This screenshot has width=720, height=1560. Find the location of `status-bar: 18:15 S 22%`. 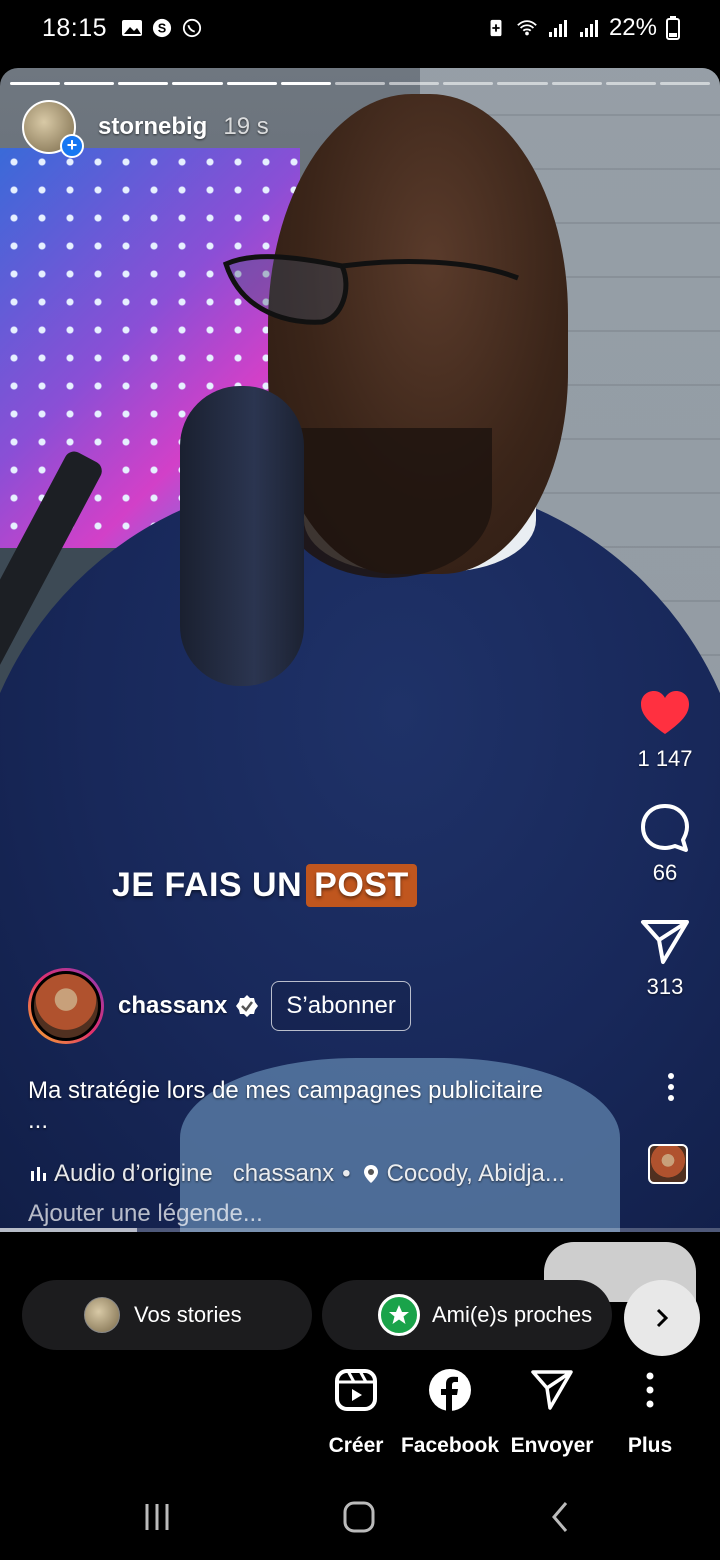

status-bar: 18:15 S 22% is located at coordinates (360, 28).